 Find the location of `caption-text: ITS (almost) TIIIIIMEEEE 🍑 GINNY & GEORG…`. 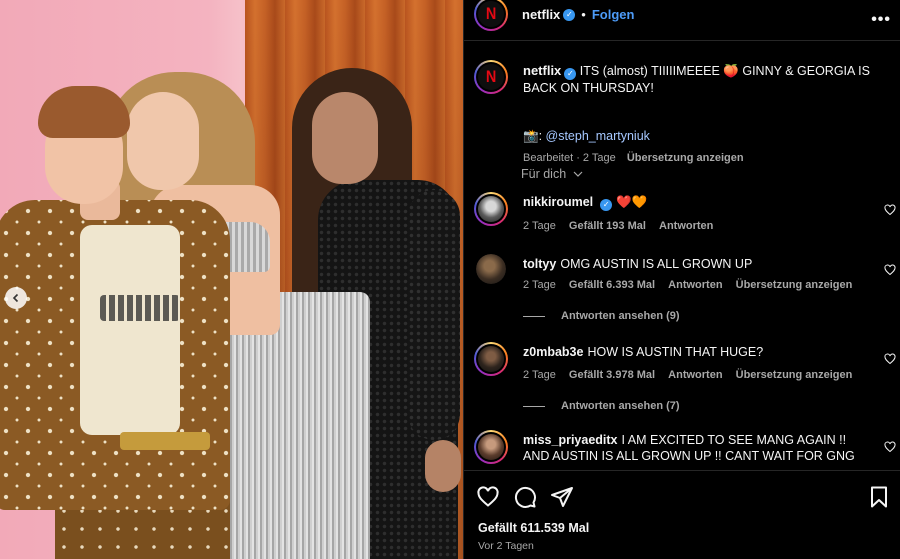

caption-text: ITS (almost) TIIIIIMEEEE 🍑 GINNY & GEORG… is located at coordinates (696, 79).